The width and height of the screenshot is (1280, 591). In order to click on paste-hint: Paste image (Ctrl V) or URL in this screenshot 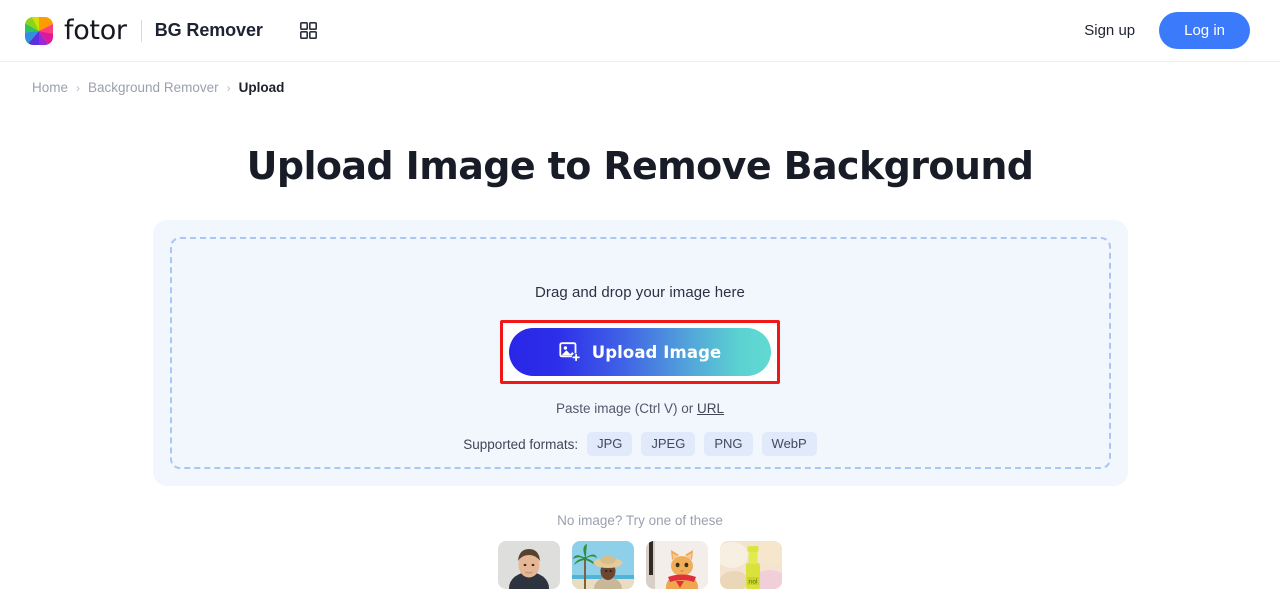, I will do `click(640, 408)`.